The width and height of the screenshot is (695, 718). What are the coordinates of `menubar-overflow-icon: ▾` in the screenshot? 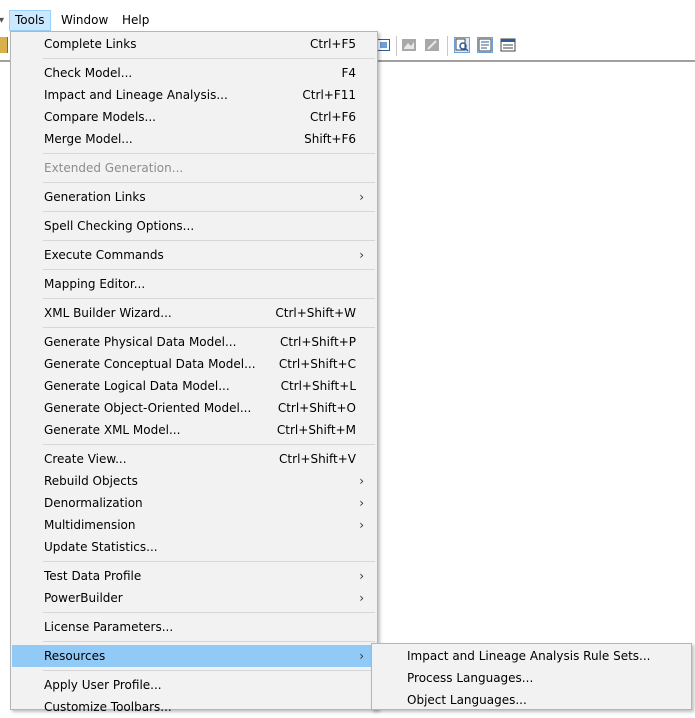 It's located at (2, 20).